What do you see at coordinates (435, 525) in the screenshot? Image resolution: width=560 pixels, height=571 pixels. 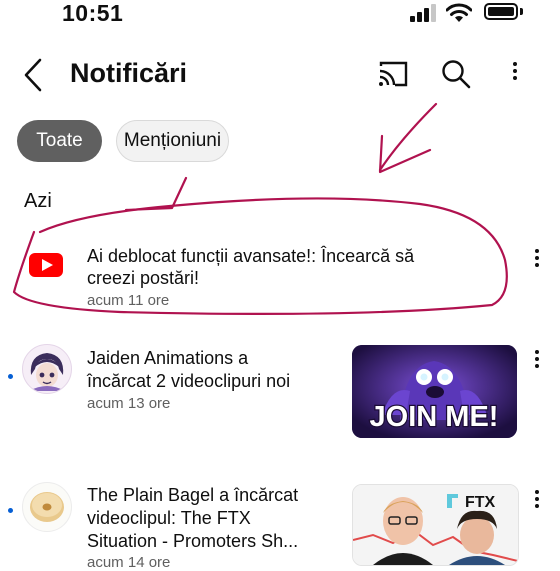 I see `video-thumbnail-ftx: FTX` at bounding box center [435, 525].